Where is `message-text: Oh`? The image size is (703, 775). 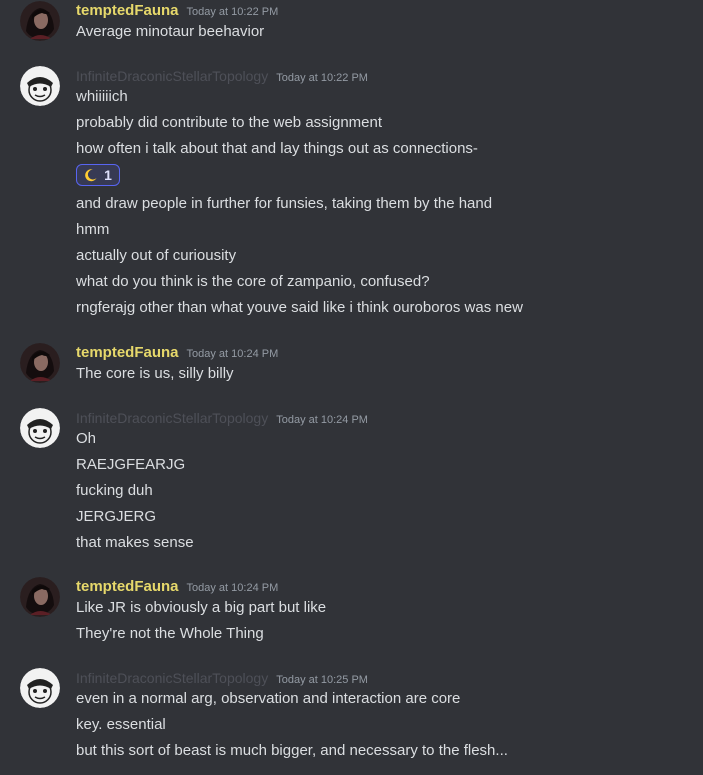 message-text: Oh is located at coordinates (86, 438).